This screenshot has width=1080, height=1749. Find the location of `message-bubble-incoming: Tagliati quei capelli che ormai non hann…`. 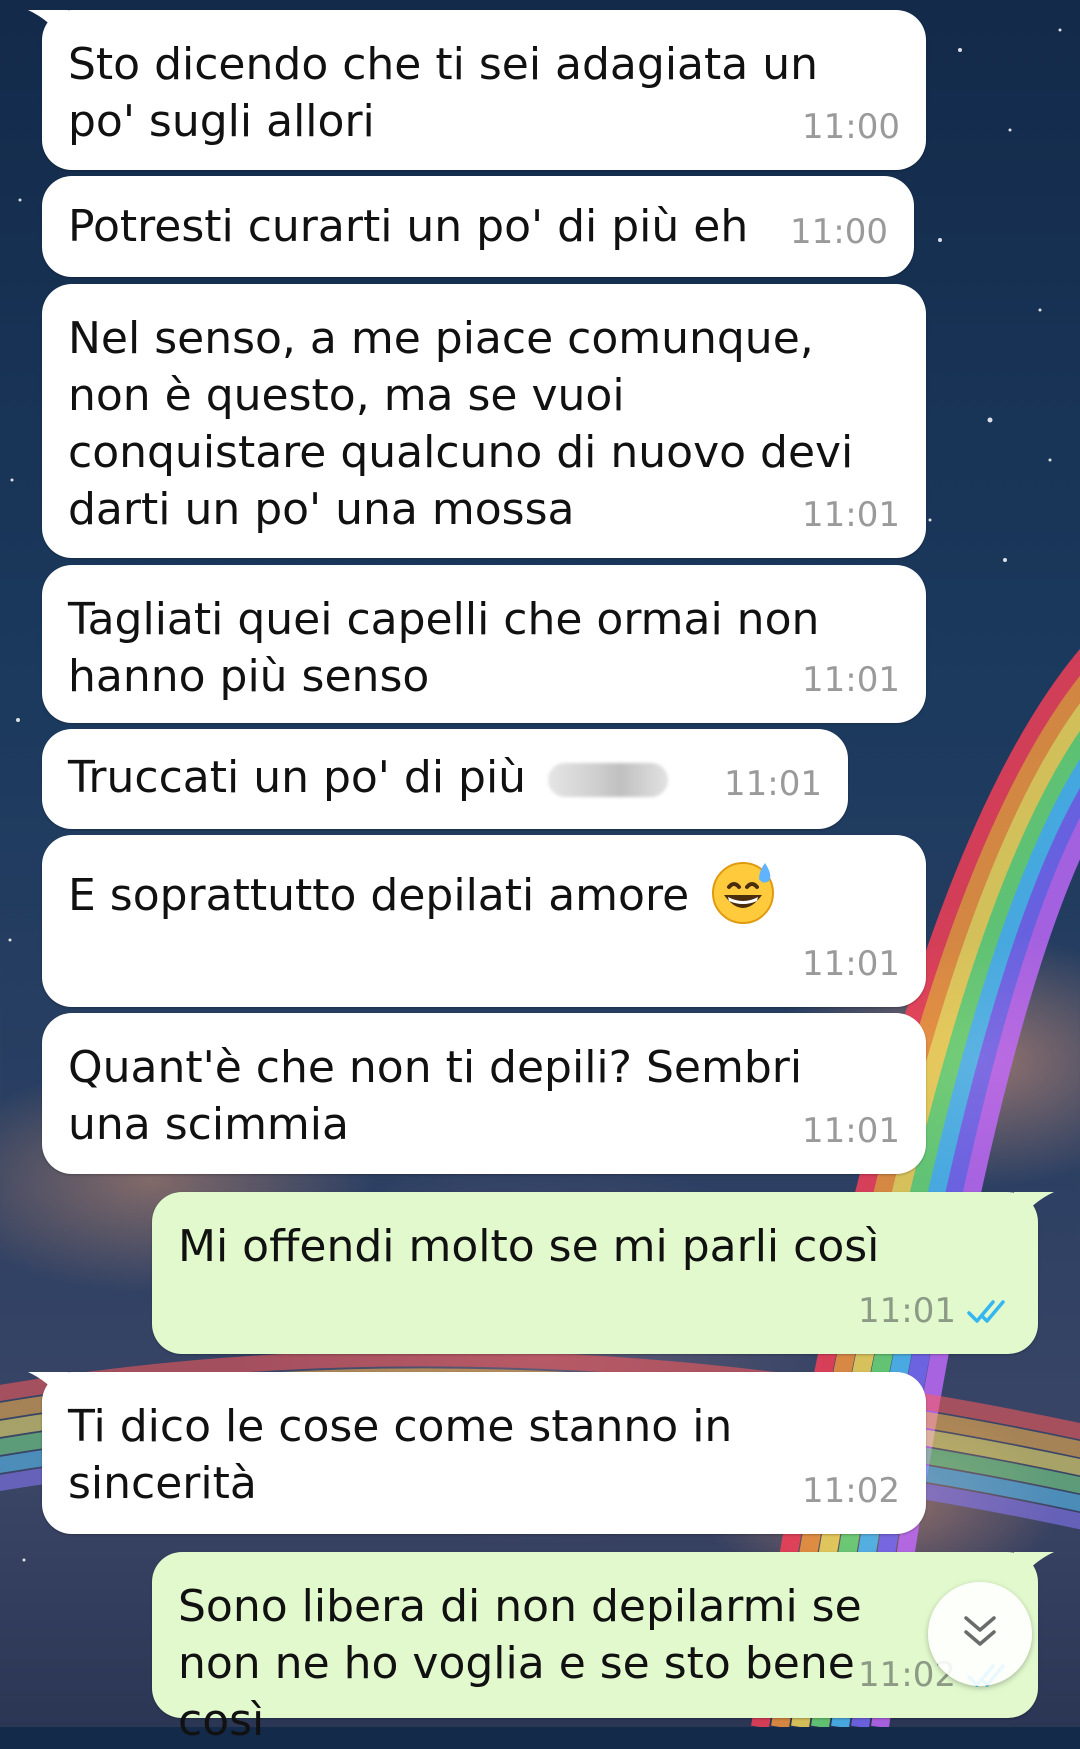

message-bubble-incoming: Tagliati quei capelli che ormai non hann… is located at coordinates (484, 644).